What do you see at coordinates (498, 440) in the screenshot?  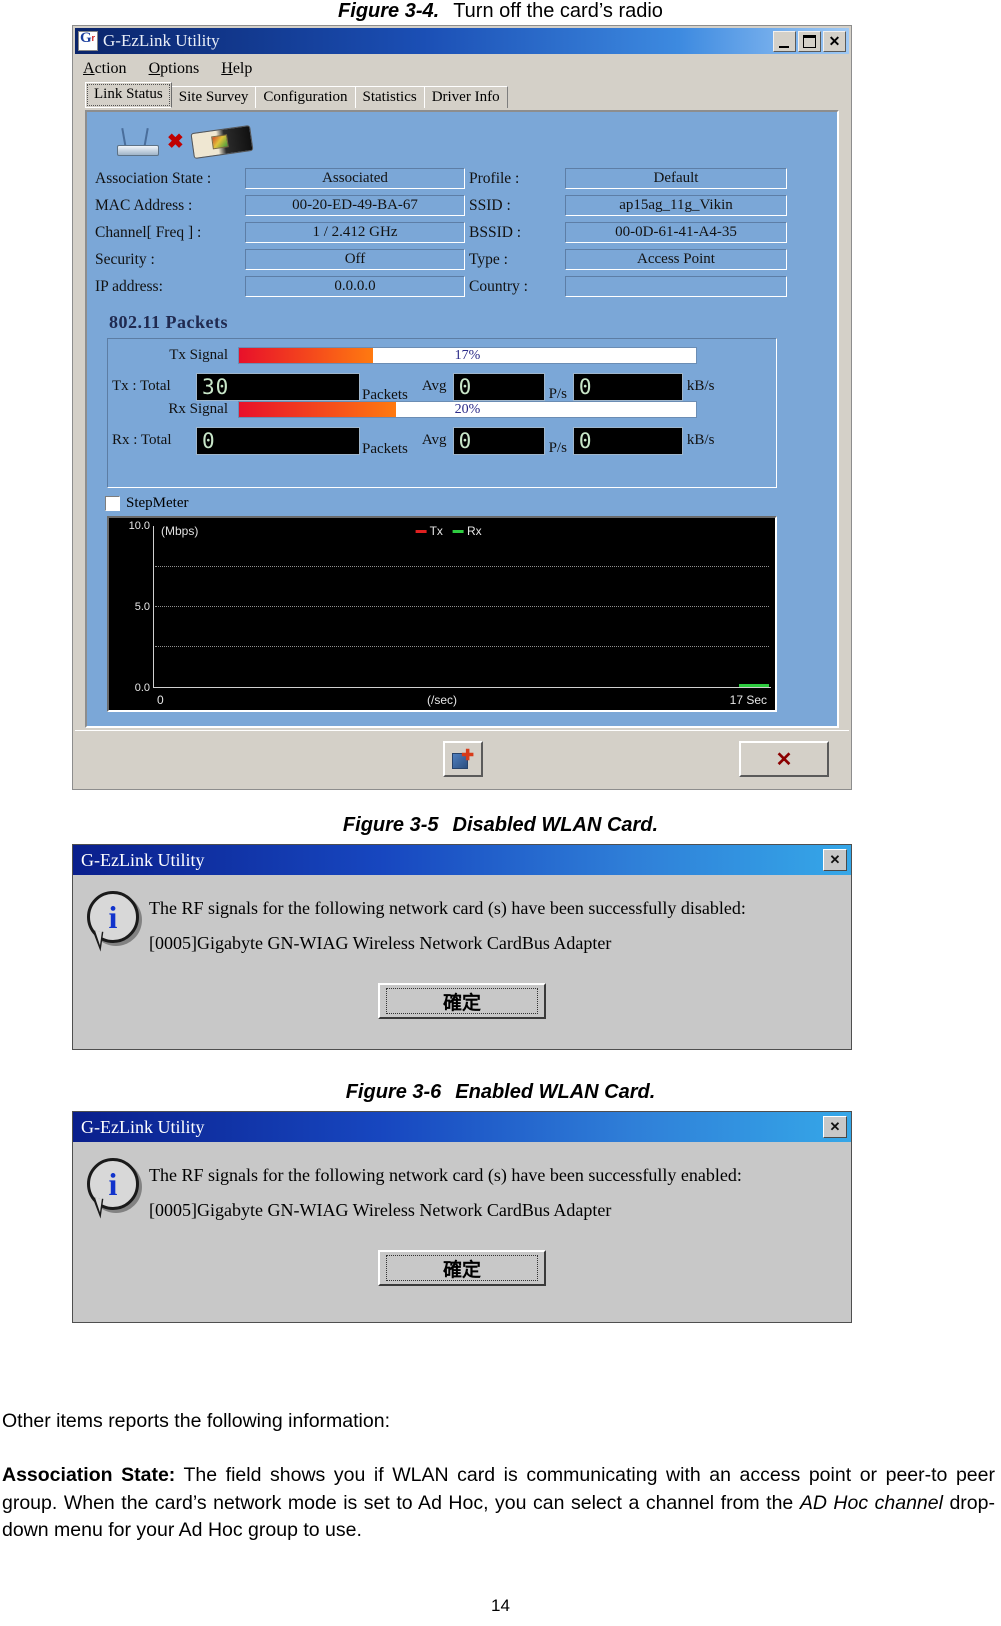 I see `rx-avg-value: 0` at bounding box center [498, 440].